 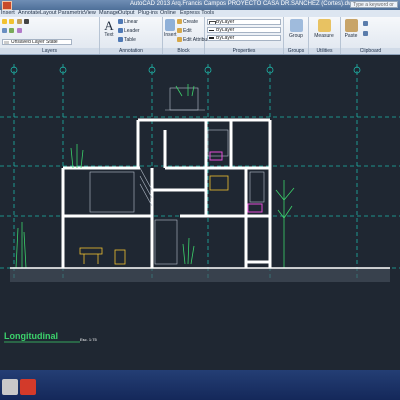 I want to click on create-block-icon, so click(x=179, y=22).